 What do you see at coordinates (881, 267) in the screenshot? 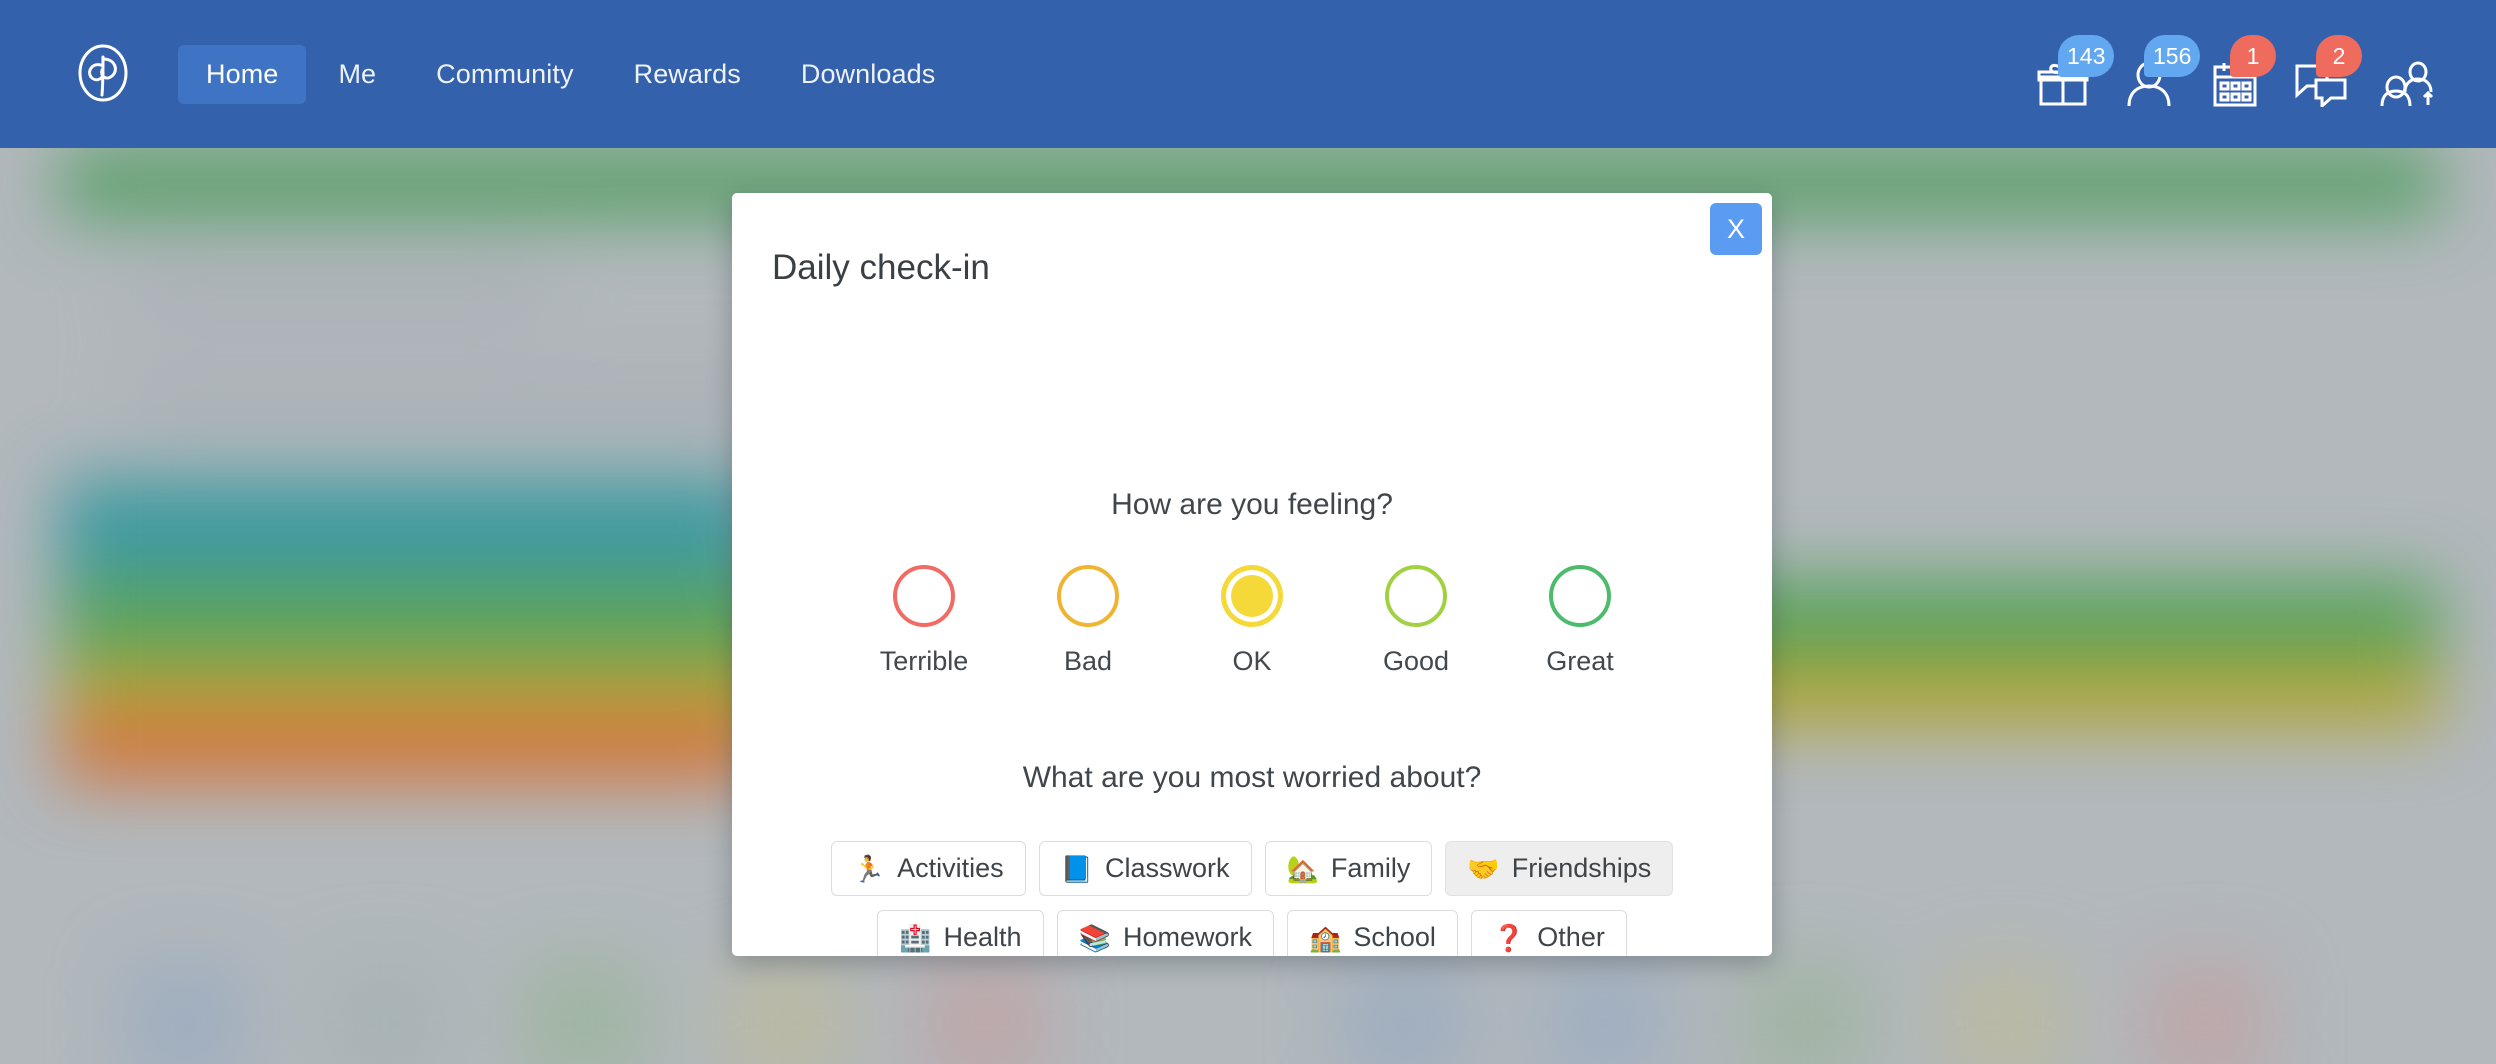
I see `modal-title: Daily check-in` at bounding box center [881, 267].